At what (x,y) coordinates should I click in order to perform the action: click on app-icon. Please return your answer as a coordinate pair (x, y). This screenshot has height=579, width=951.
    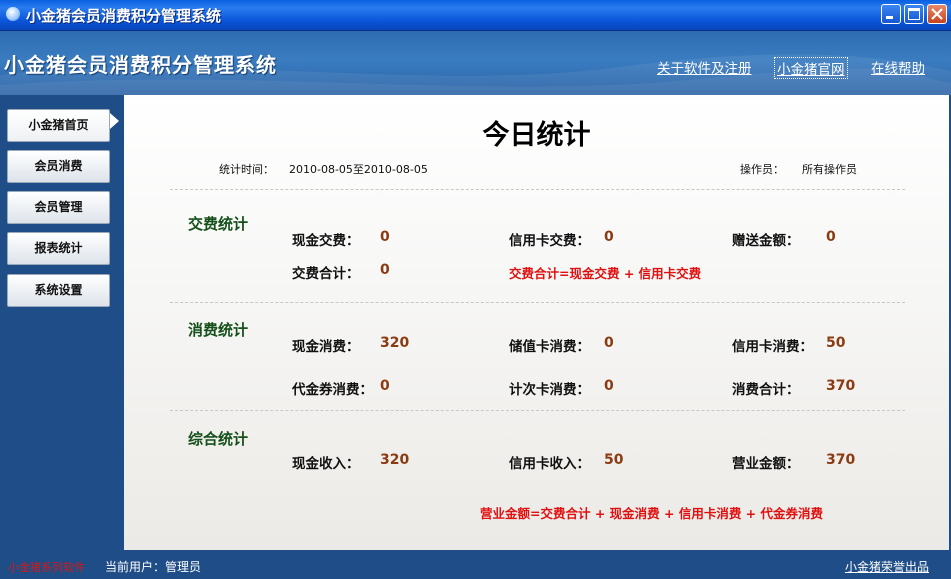
    Looking at the image, I should click on (13, 14).